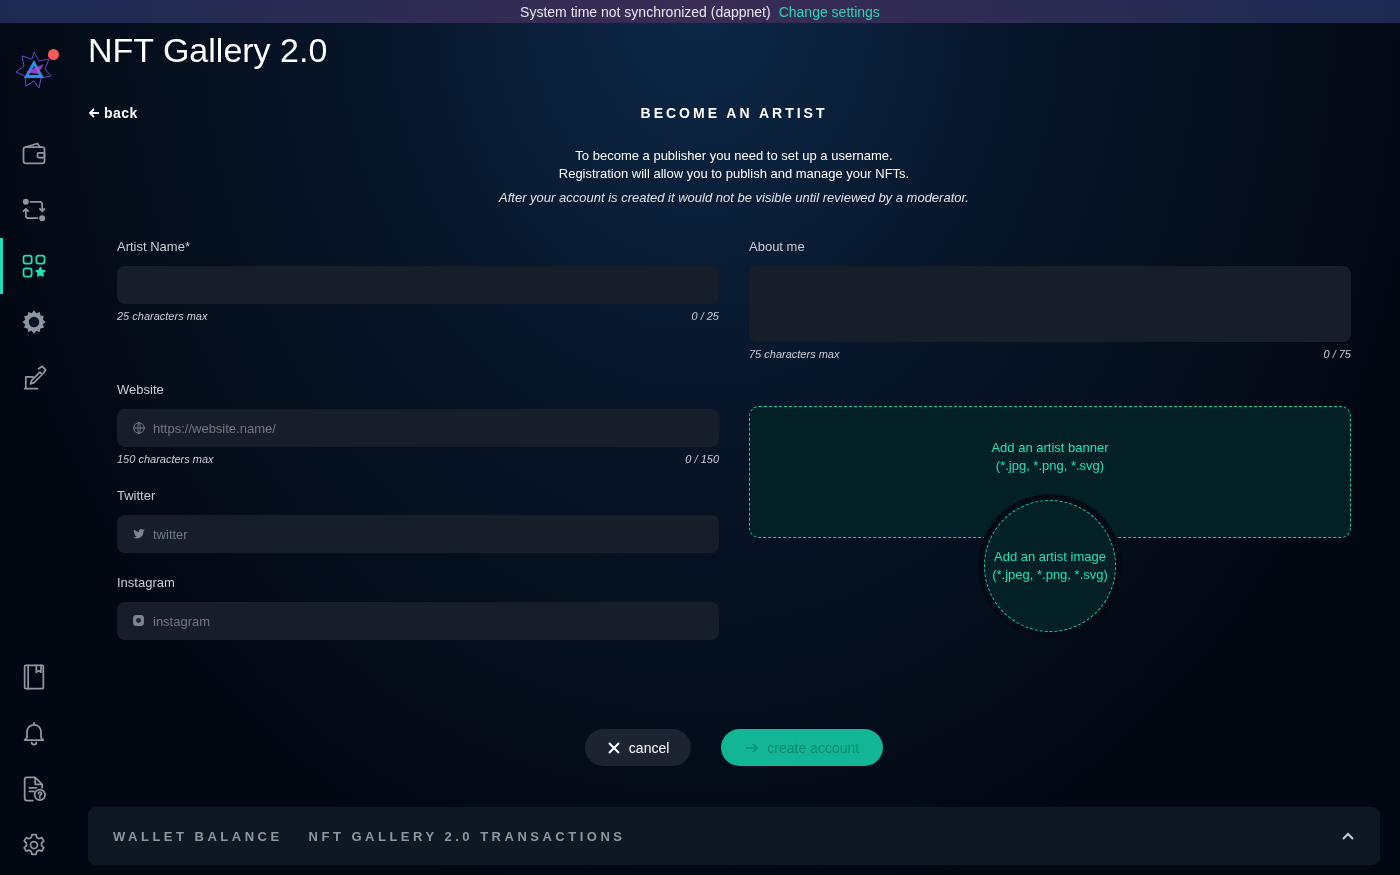 This screenshot has height=875, width=1400. Describe the element at coordinates (829, 11) in the screenshot. I see `change-settings-link: Change settings` at that location.